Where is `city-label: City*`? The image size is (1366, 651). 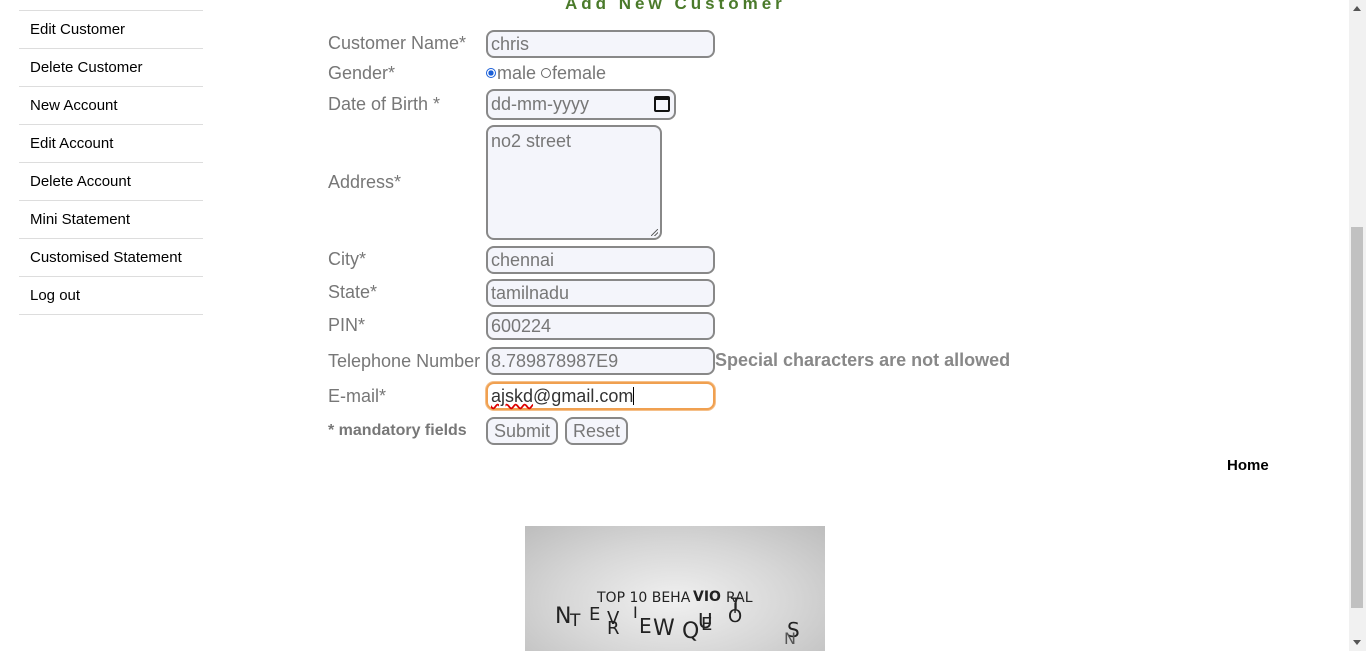 city-label: City* is located at coordinates (347, 259).